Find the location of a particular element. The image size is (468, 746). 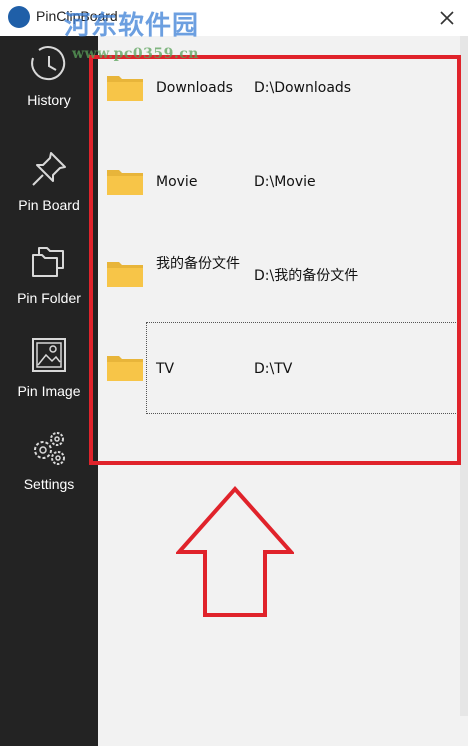

sidebar-item-pin-board: Pin Board is located at coordinates (49, 189).